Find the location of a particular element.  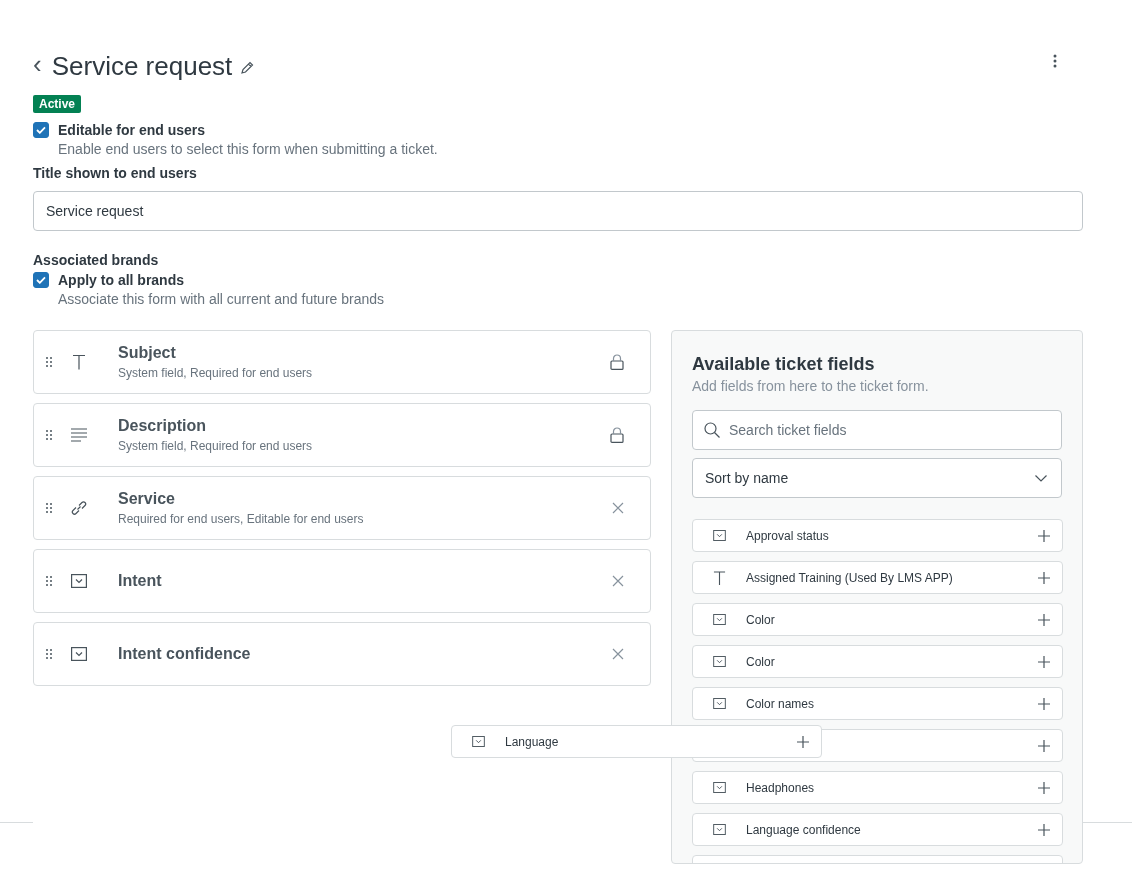

form-field-card: Intent confidence is located at coordinates (342, 654).